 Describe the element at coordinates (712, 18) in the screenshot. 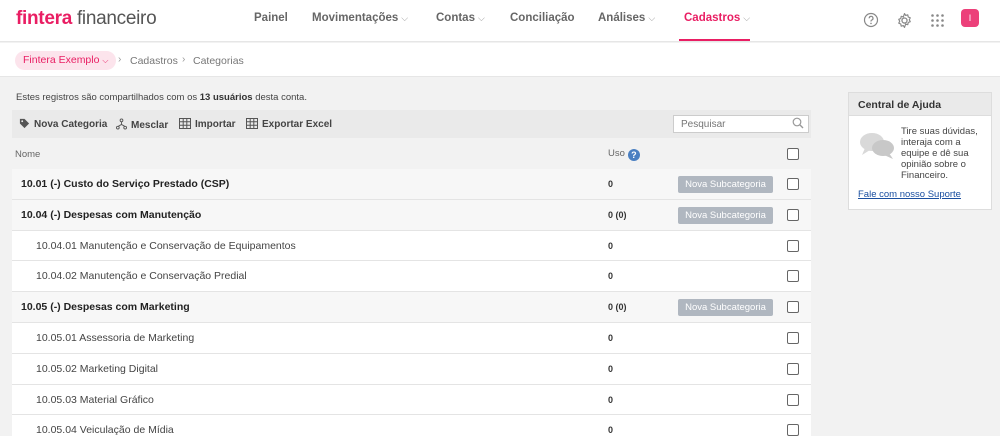

I see `nav-label: Cadastros` at that location.